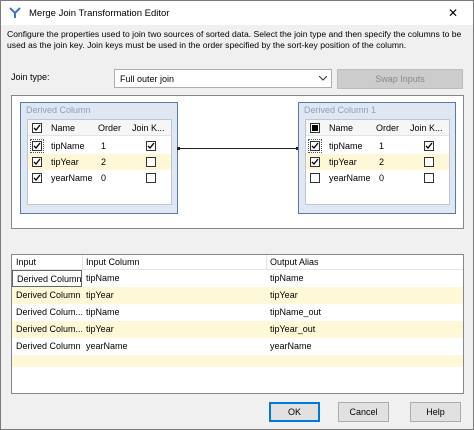  What do you see at coordinates (110, 128) in the screenshot?
I see `left-header-order: Order` at bounding box center [110, 128].